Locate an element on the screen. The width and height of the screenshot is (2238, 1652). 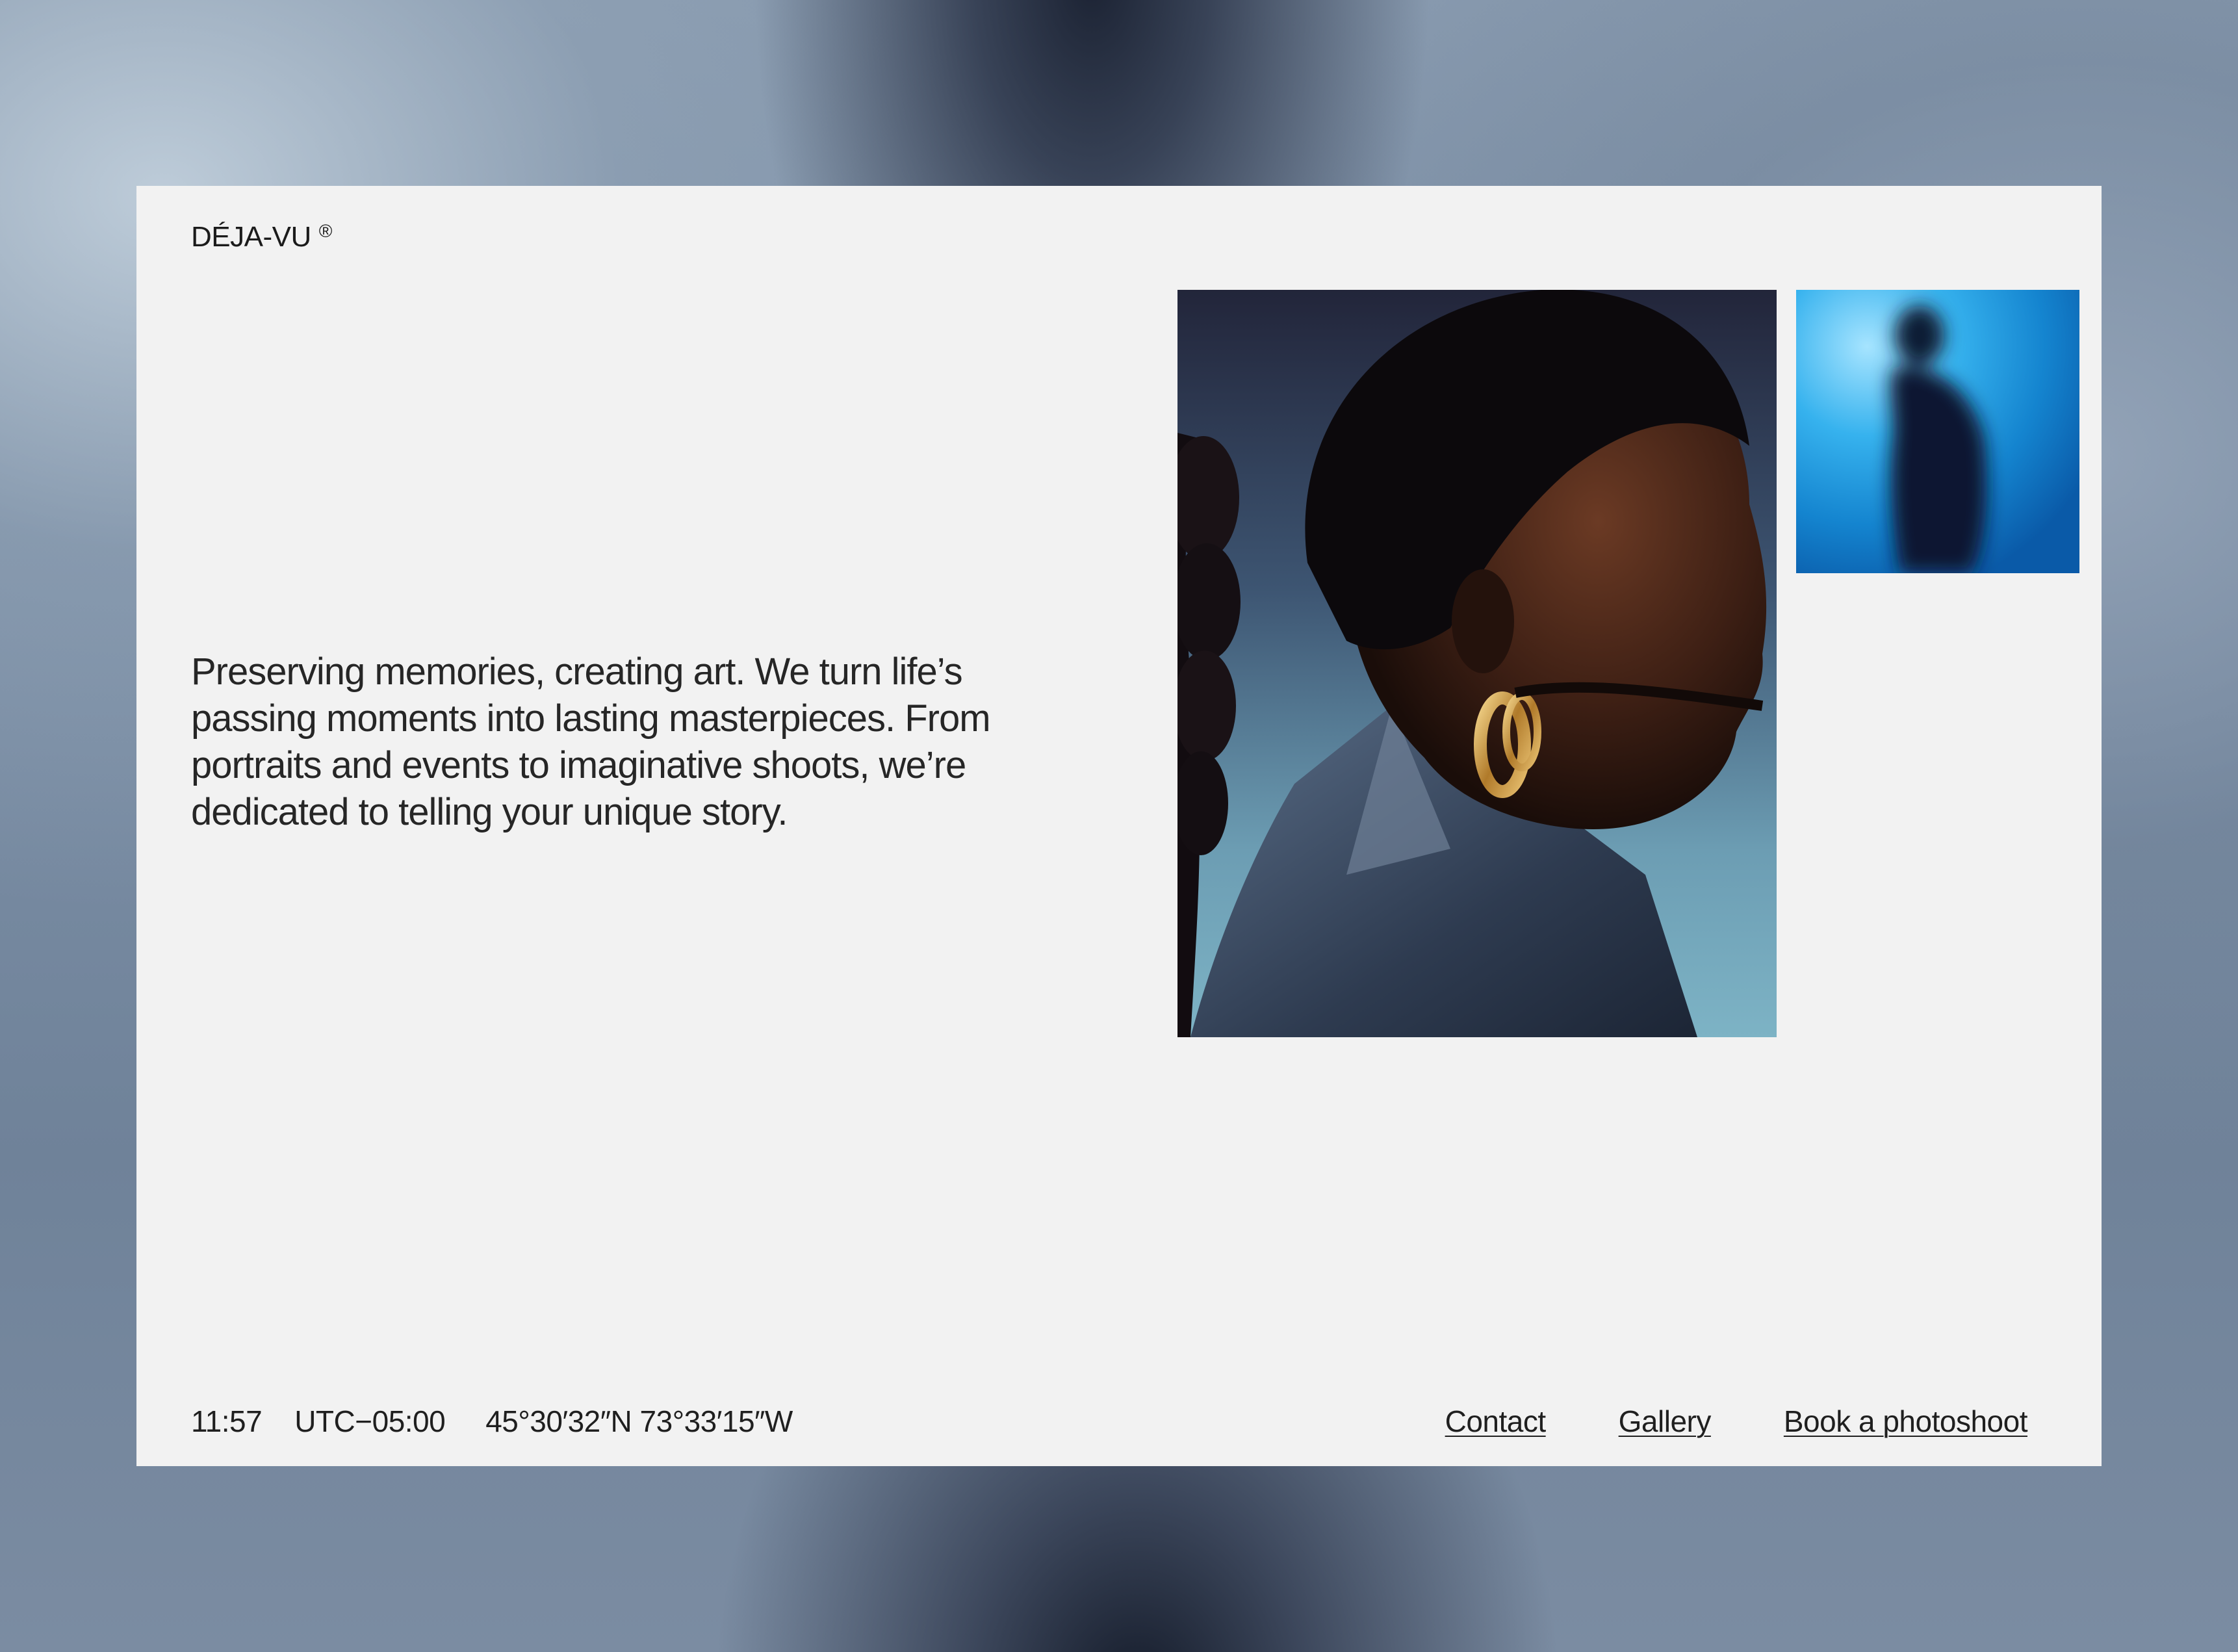
footer-info: 11:57 UTC−05:00 45°30′32″N 73°33′15″W is located at coordinates (492, 1421).